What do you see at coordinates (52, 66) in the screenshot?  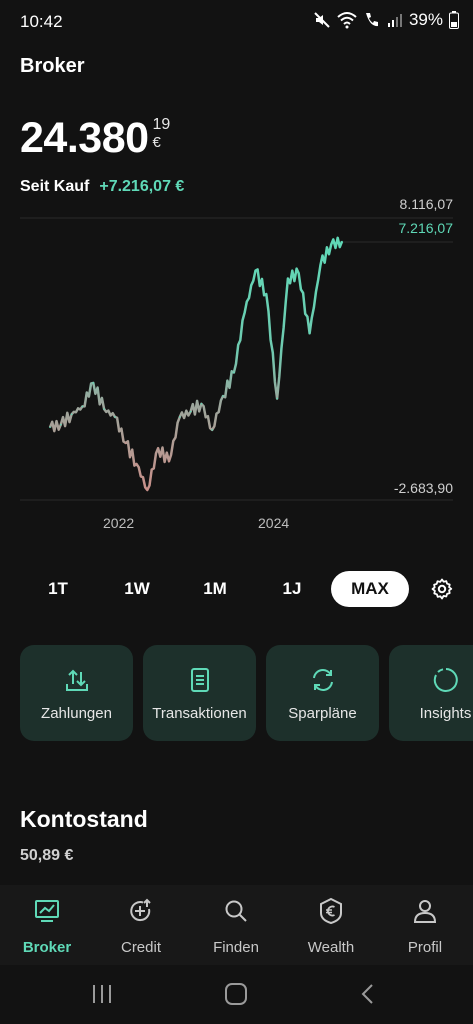 I see `page-title: Broker` at bounding box center [52, 66].